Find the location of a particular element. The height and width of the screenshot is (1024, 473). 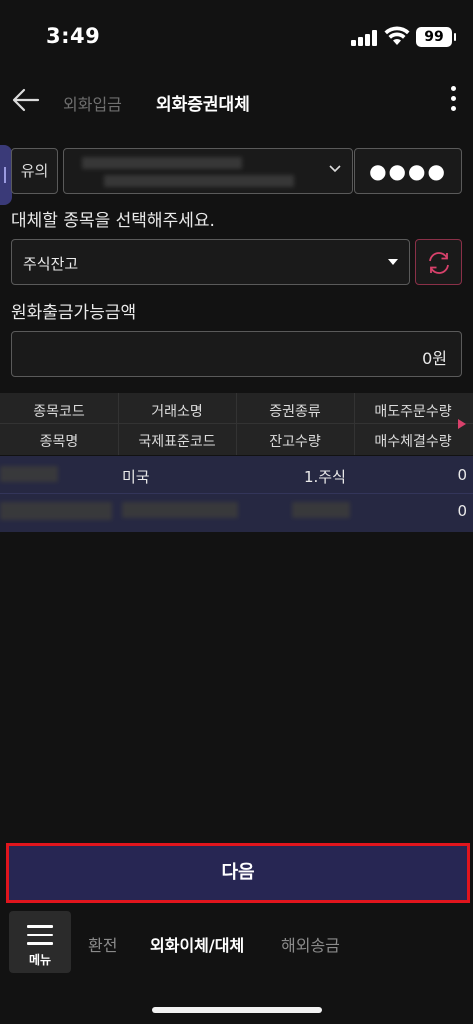

holding-type-value: 주식잔고 is located at coordinates (51, 264).